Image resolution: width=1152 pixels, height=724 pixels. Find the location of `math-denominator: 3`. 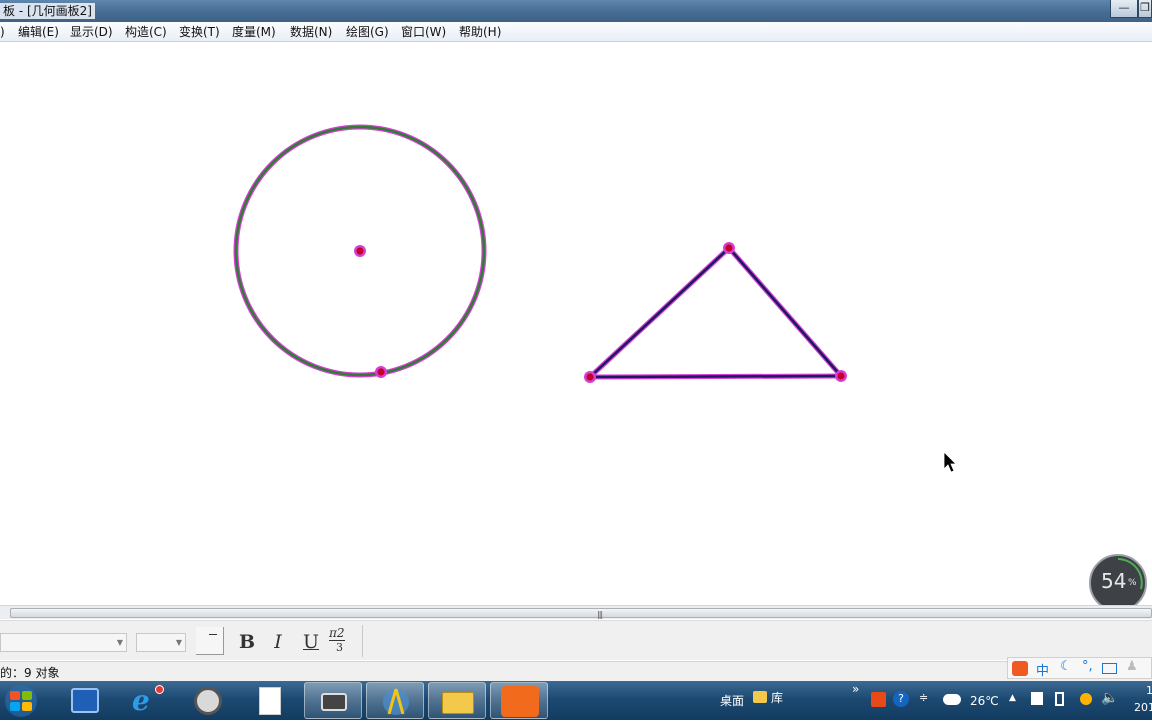

math-denominator: 3 is located at coordinates (339, 647).